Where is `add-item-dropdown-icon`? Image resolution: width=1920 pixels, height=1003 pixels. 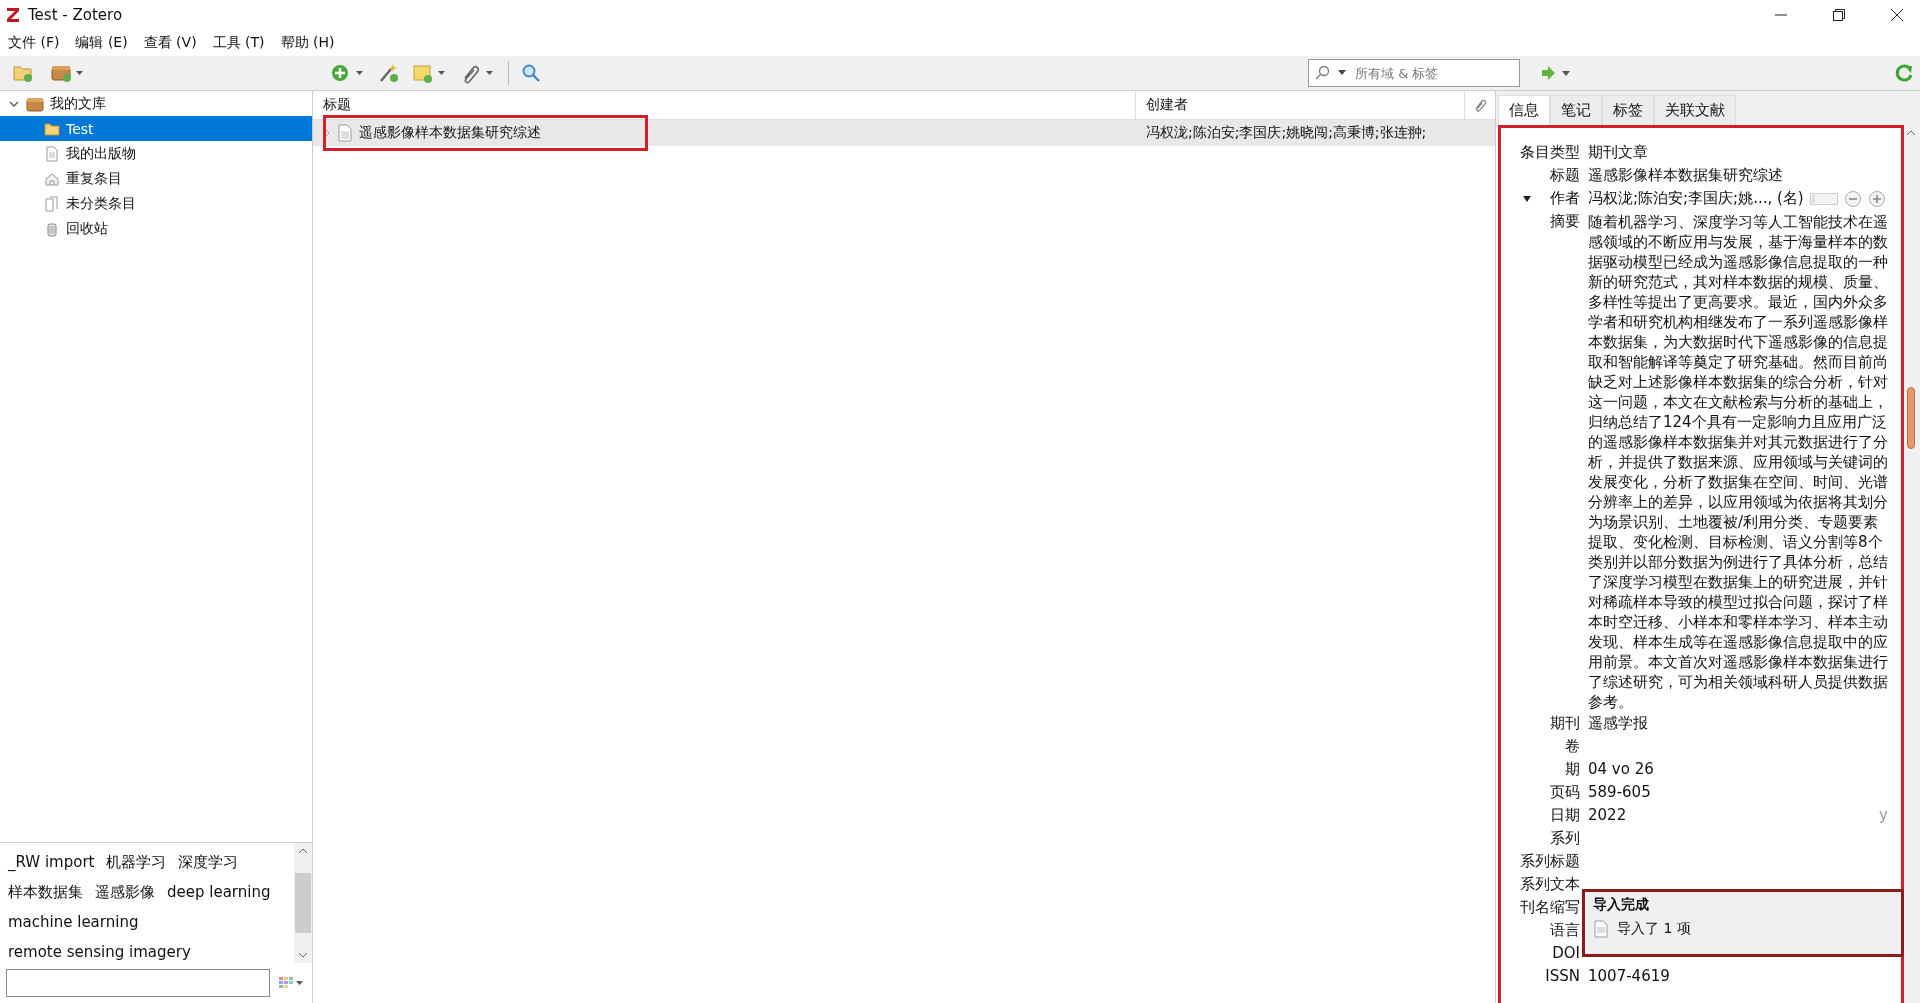 add-item-dropdown-icon is located at coordinates (348, 73).